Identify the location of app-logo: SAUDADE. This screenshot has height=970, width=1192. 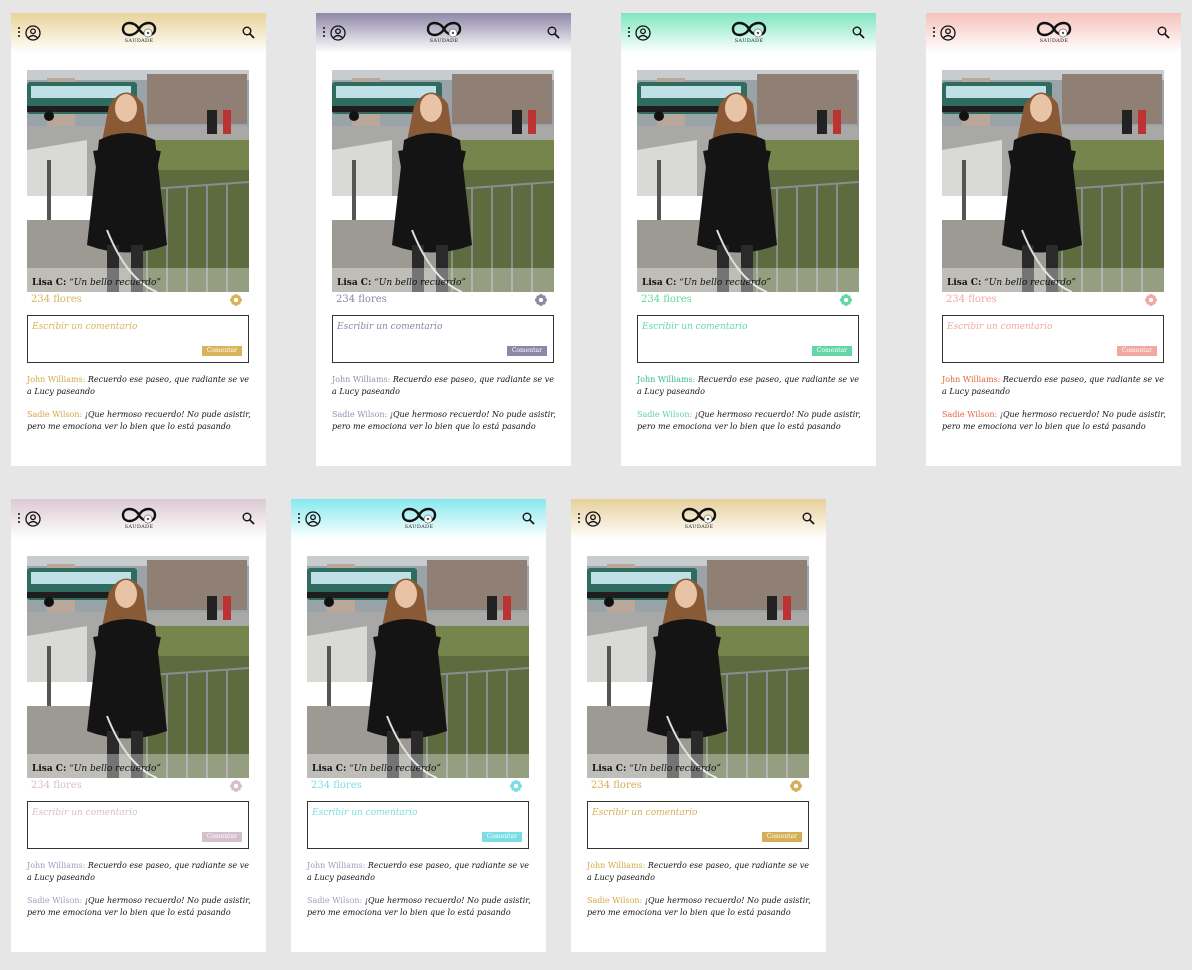
(419, 520).